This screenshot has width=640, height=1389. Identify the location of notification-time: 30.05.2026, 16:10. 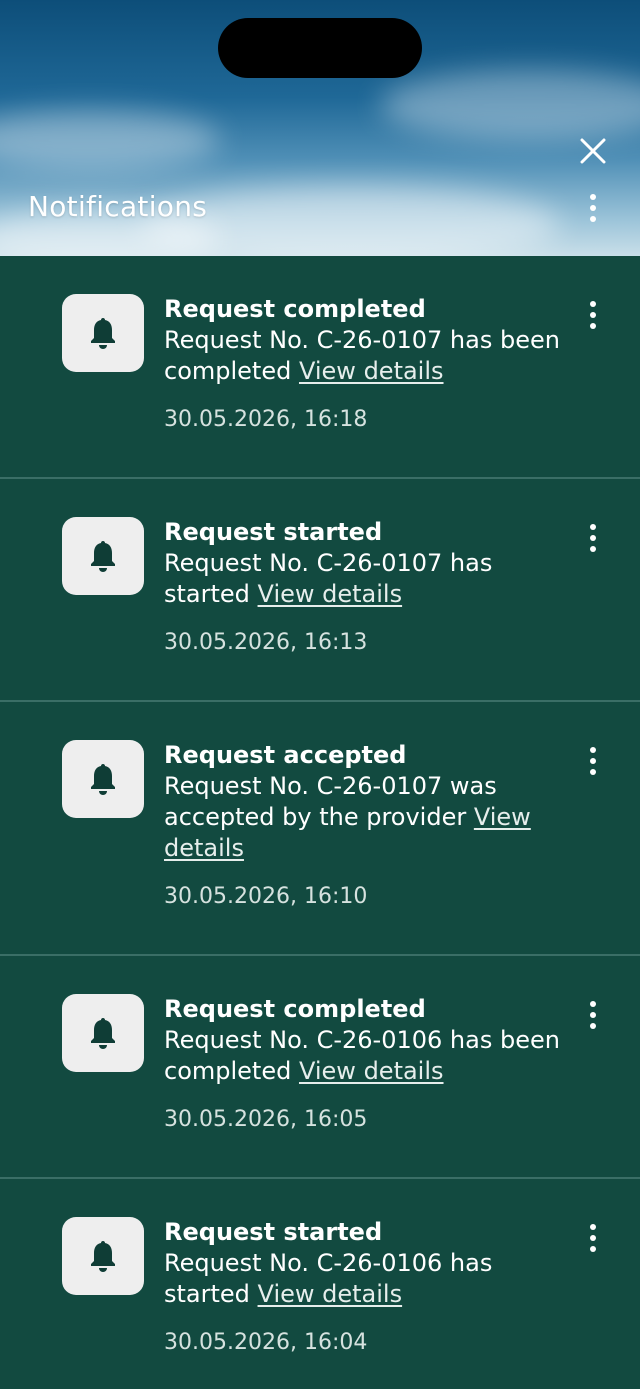
(266, 896).